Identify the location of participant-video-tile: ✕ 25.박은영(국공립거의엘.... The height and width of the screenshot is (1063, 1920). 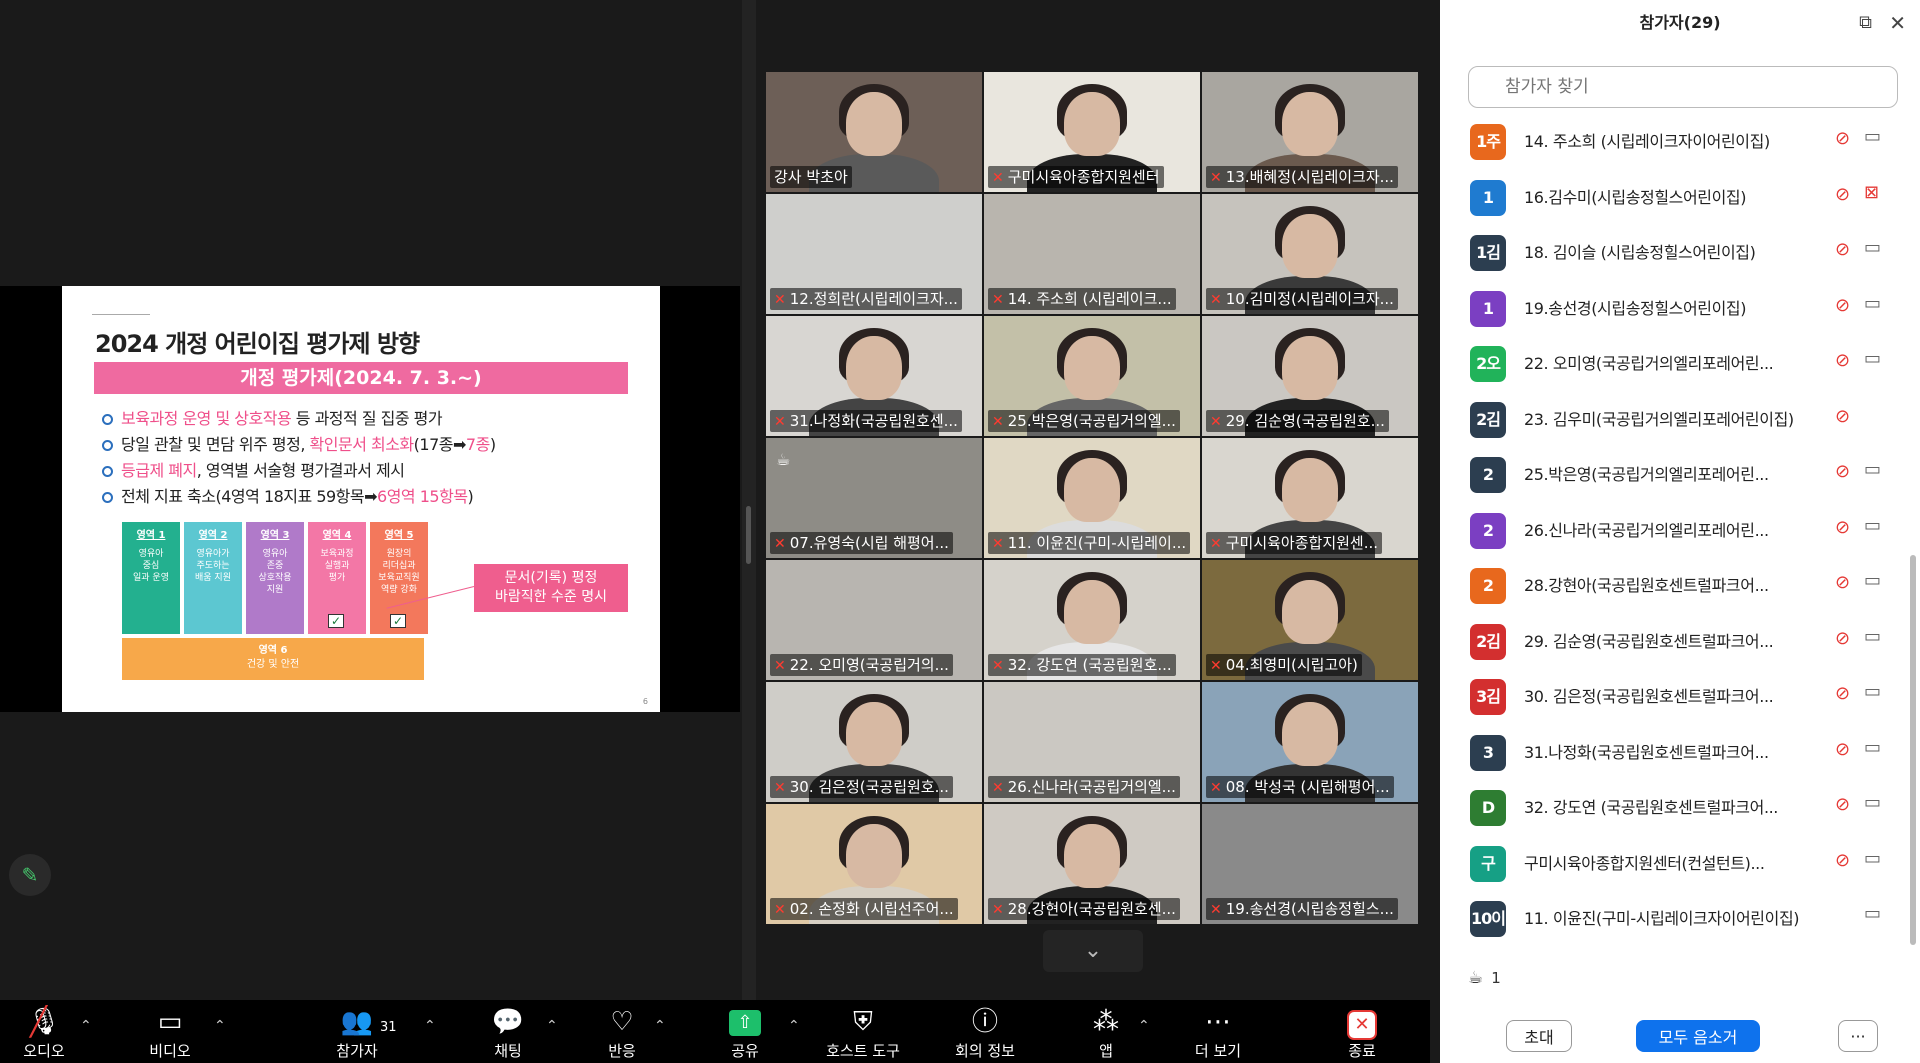
(1092, 376).